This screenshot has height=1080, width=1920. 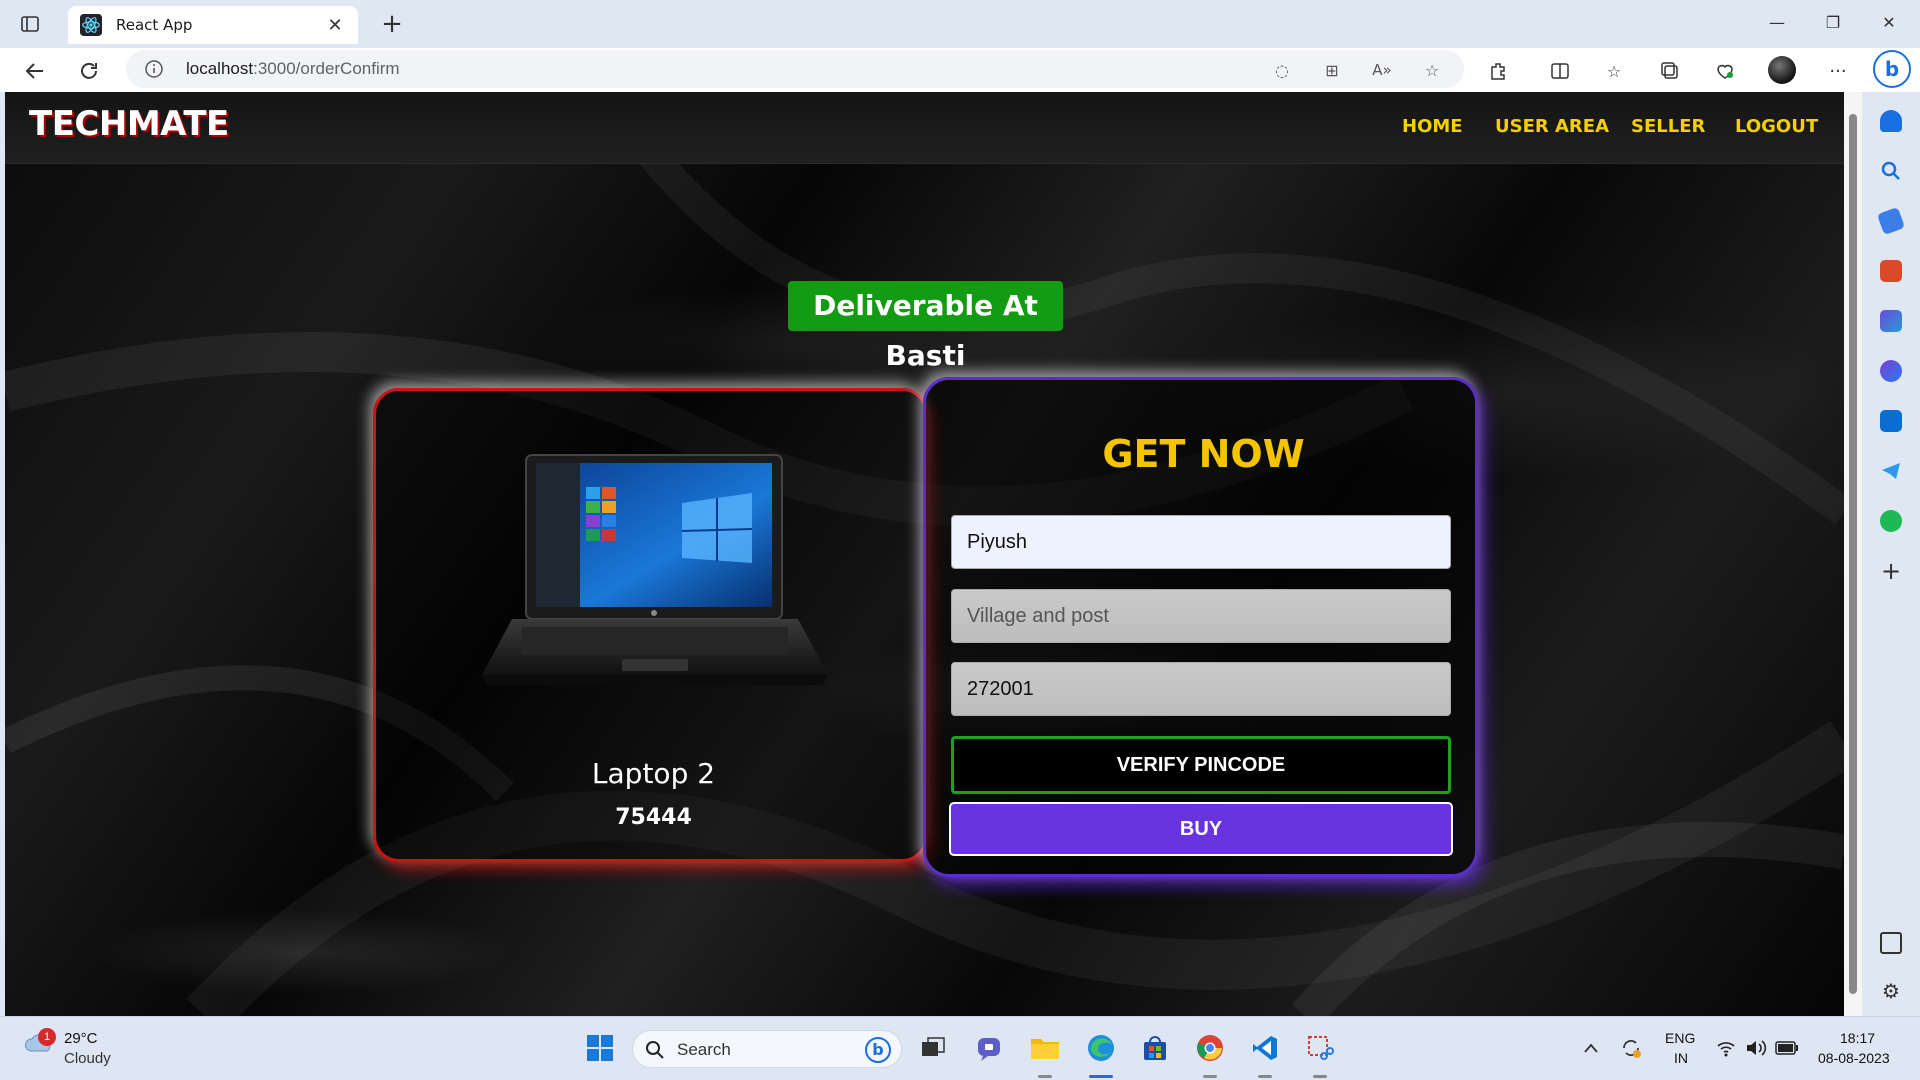 I want to click on verify-pincode-button: VERIFY PINCODE, so click(x=1201, y=765).